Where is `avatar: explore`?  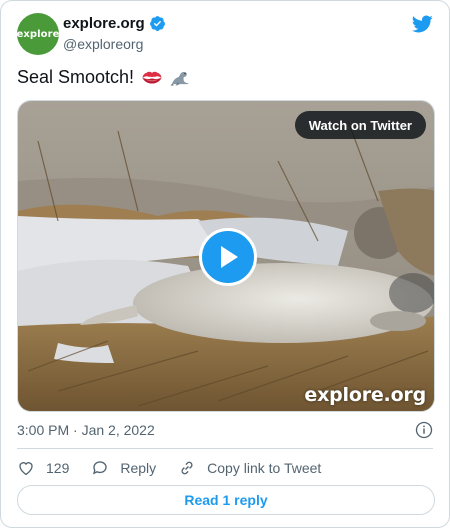 avatar: explore is located at coordinates (38, 34).